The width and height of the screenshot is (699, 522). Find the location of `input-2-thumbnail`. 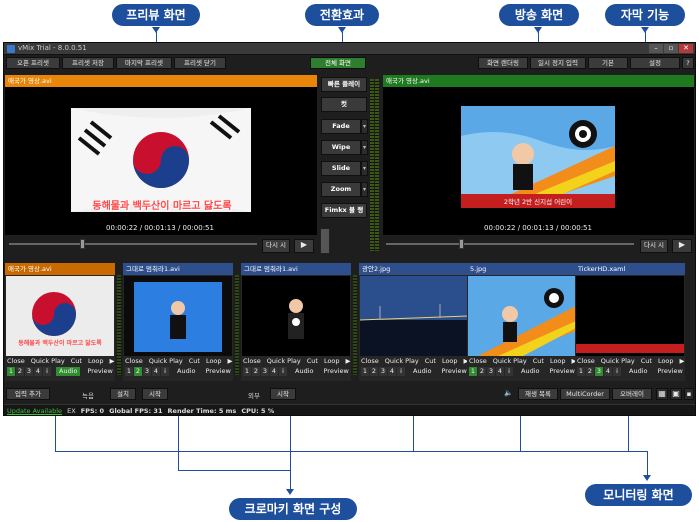

input-2-thumbnail is located at coordinates (178, 316).